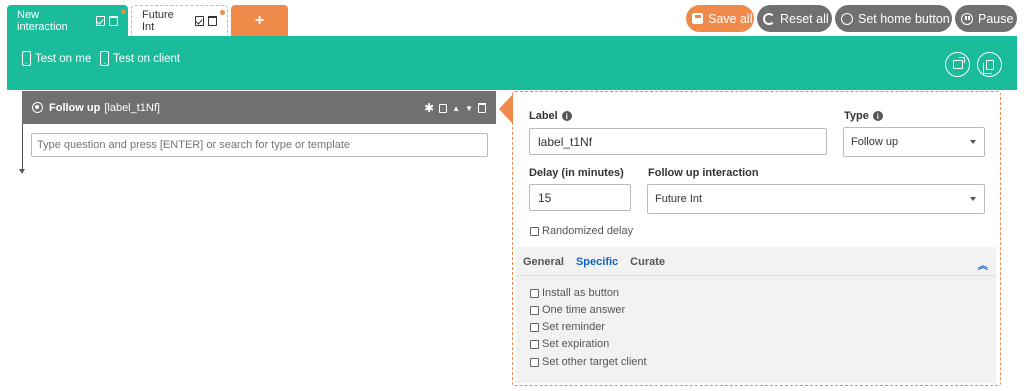 This screenshot has width=1024, height=391. Describe the element at coordinates (42, 20) in the screenshot. I see `tab-label: New interaction` at that location.